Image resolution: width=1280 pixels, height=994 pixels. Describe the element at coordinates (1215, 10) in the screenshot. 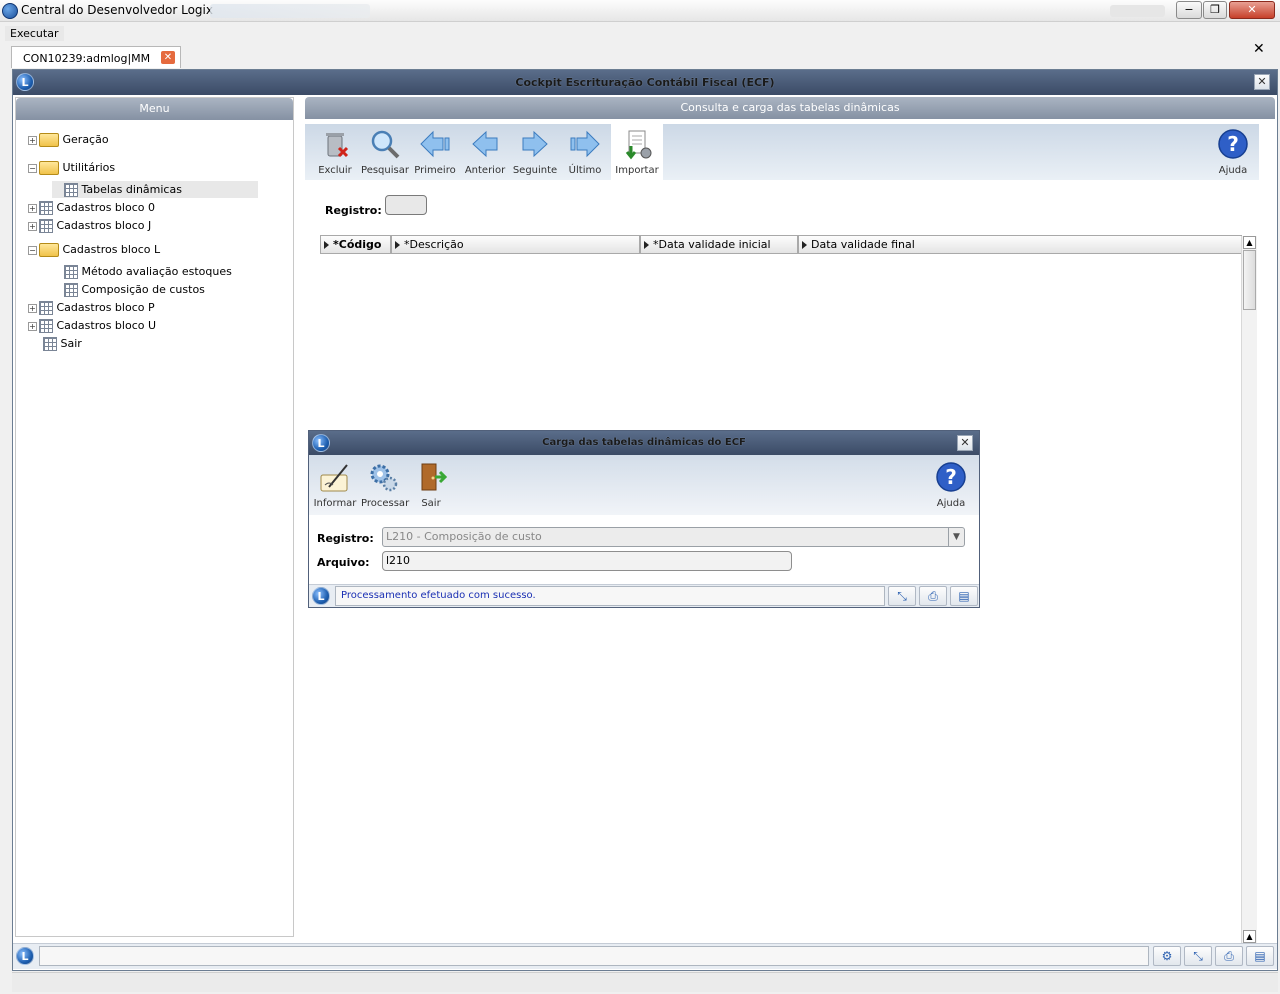

I see `restore-button: ❐` at that location.